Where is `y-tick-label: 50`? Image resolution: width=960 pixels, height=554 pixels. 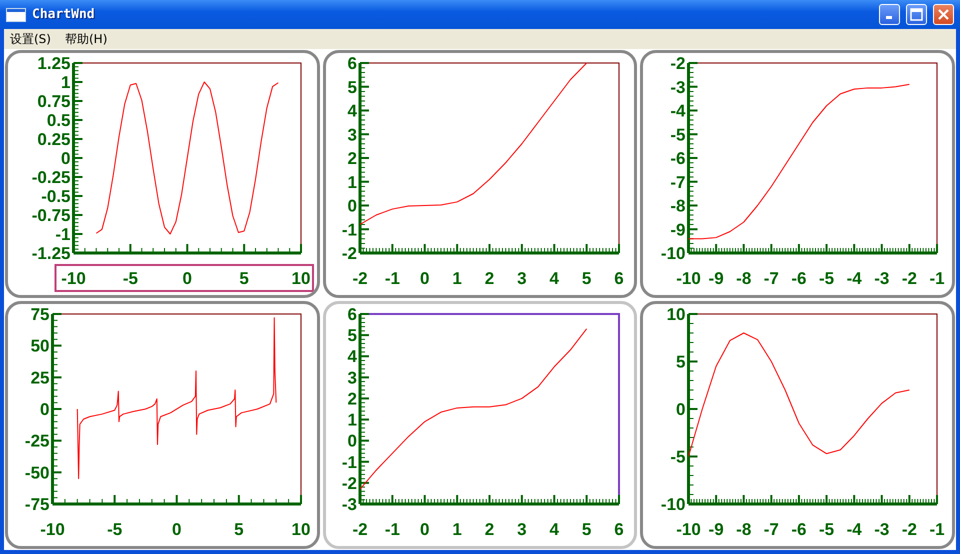
y-tick-label: 50 is located at coordinates (40, 346).